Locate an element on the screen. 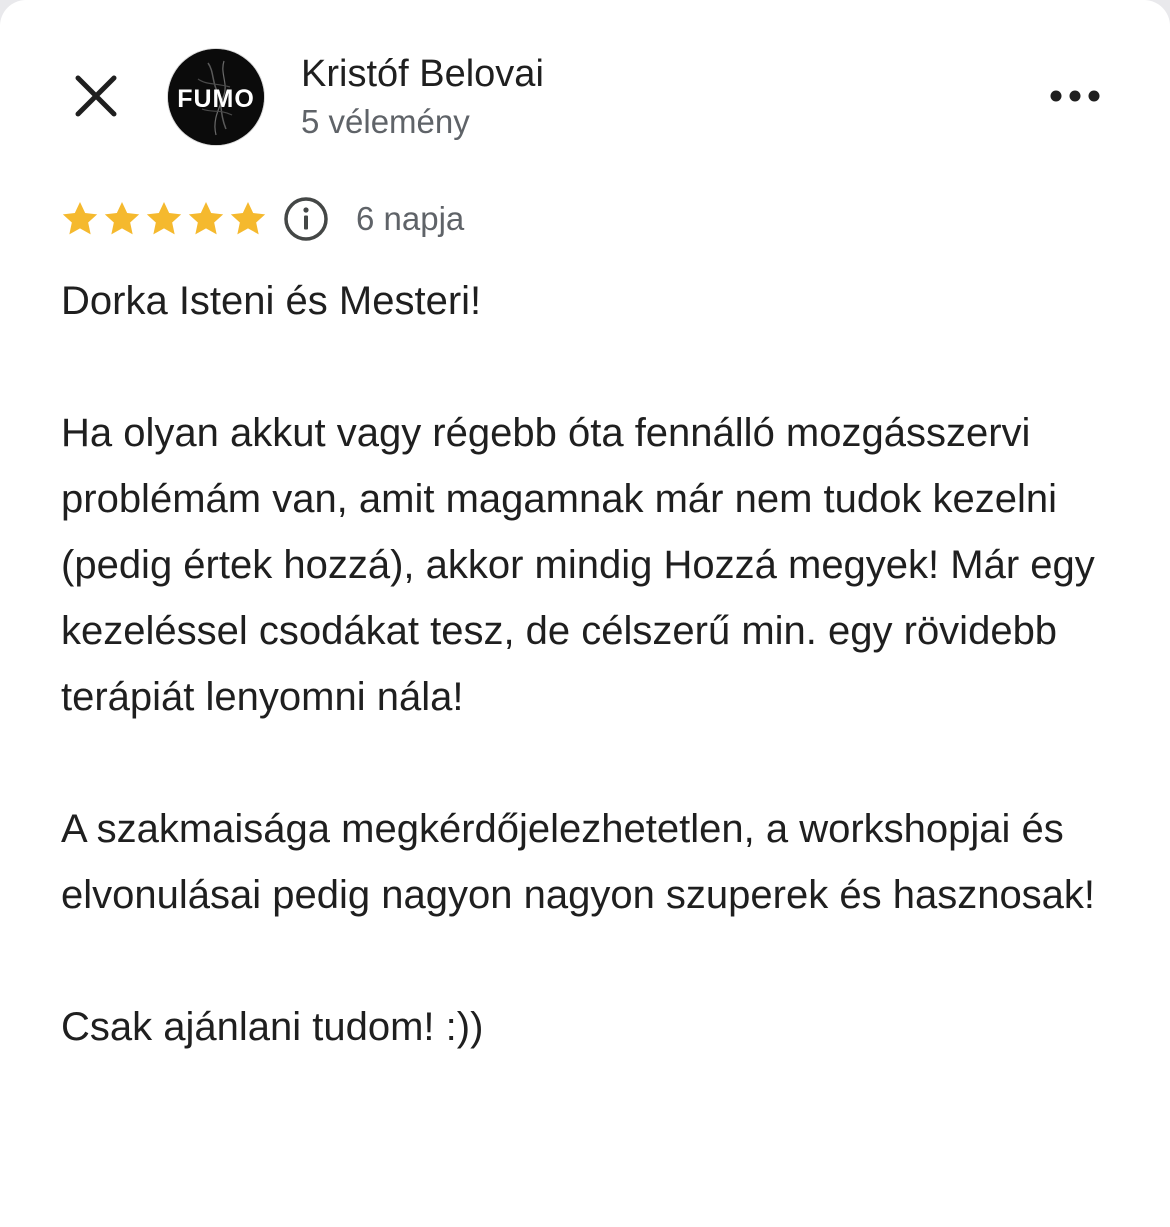 The height and width of the screenshot is (1227, 1170). more-horizontal-icon is located at coordinates (1075, 96).